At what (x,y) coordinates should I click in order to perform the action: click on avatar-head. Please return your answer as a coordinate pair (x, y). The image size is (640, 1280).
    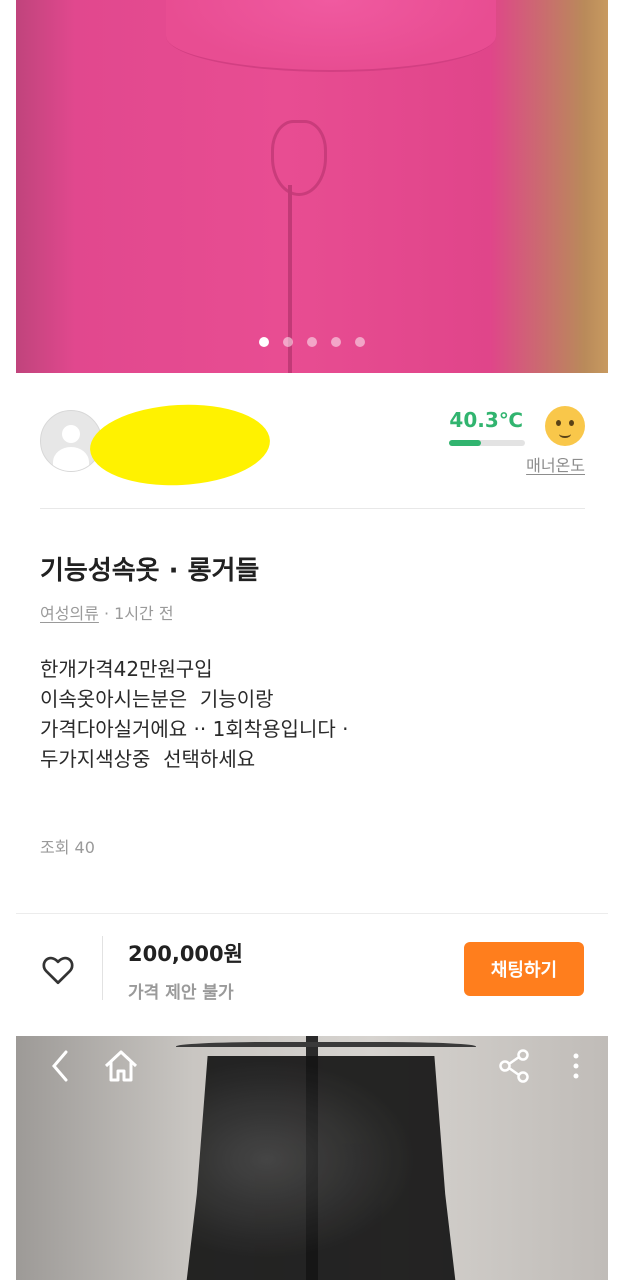
    Looking at the image, I should click on (71, 434).